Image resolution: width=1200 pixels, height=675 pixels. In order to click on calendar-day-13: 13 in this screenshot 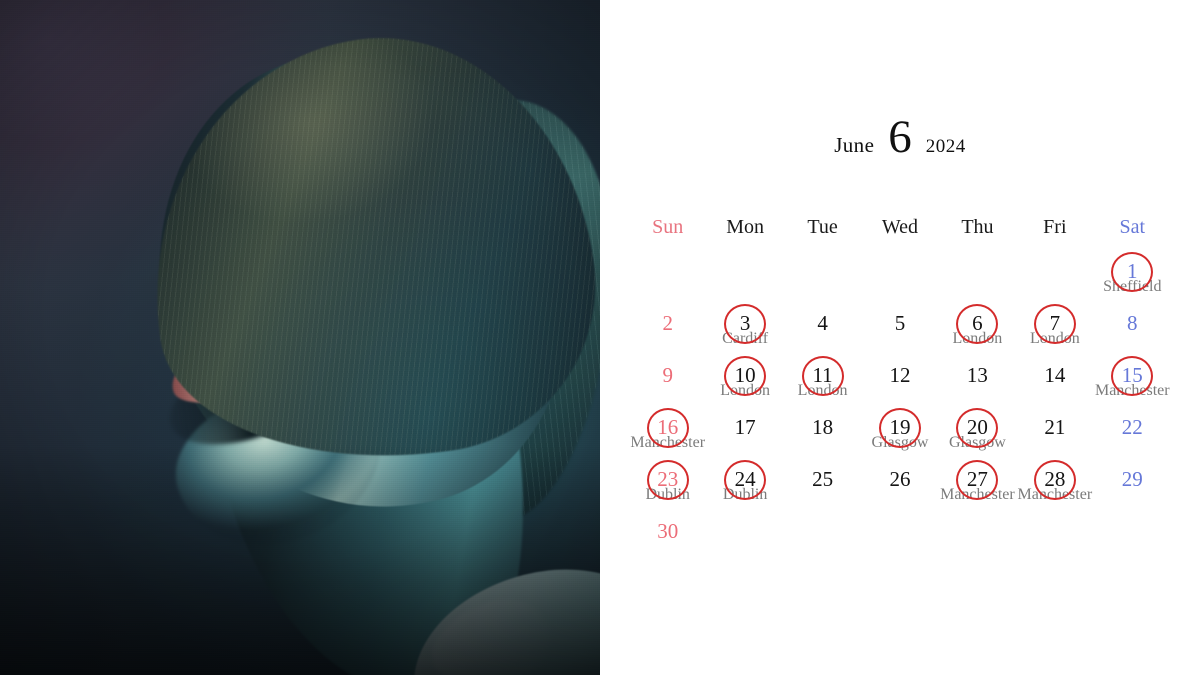, I will do `click(977, 386)`.